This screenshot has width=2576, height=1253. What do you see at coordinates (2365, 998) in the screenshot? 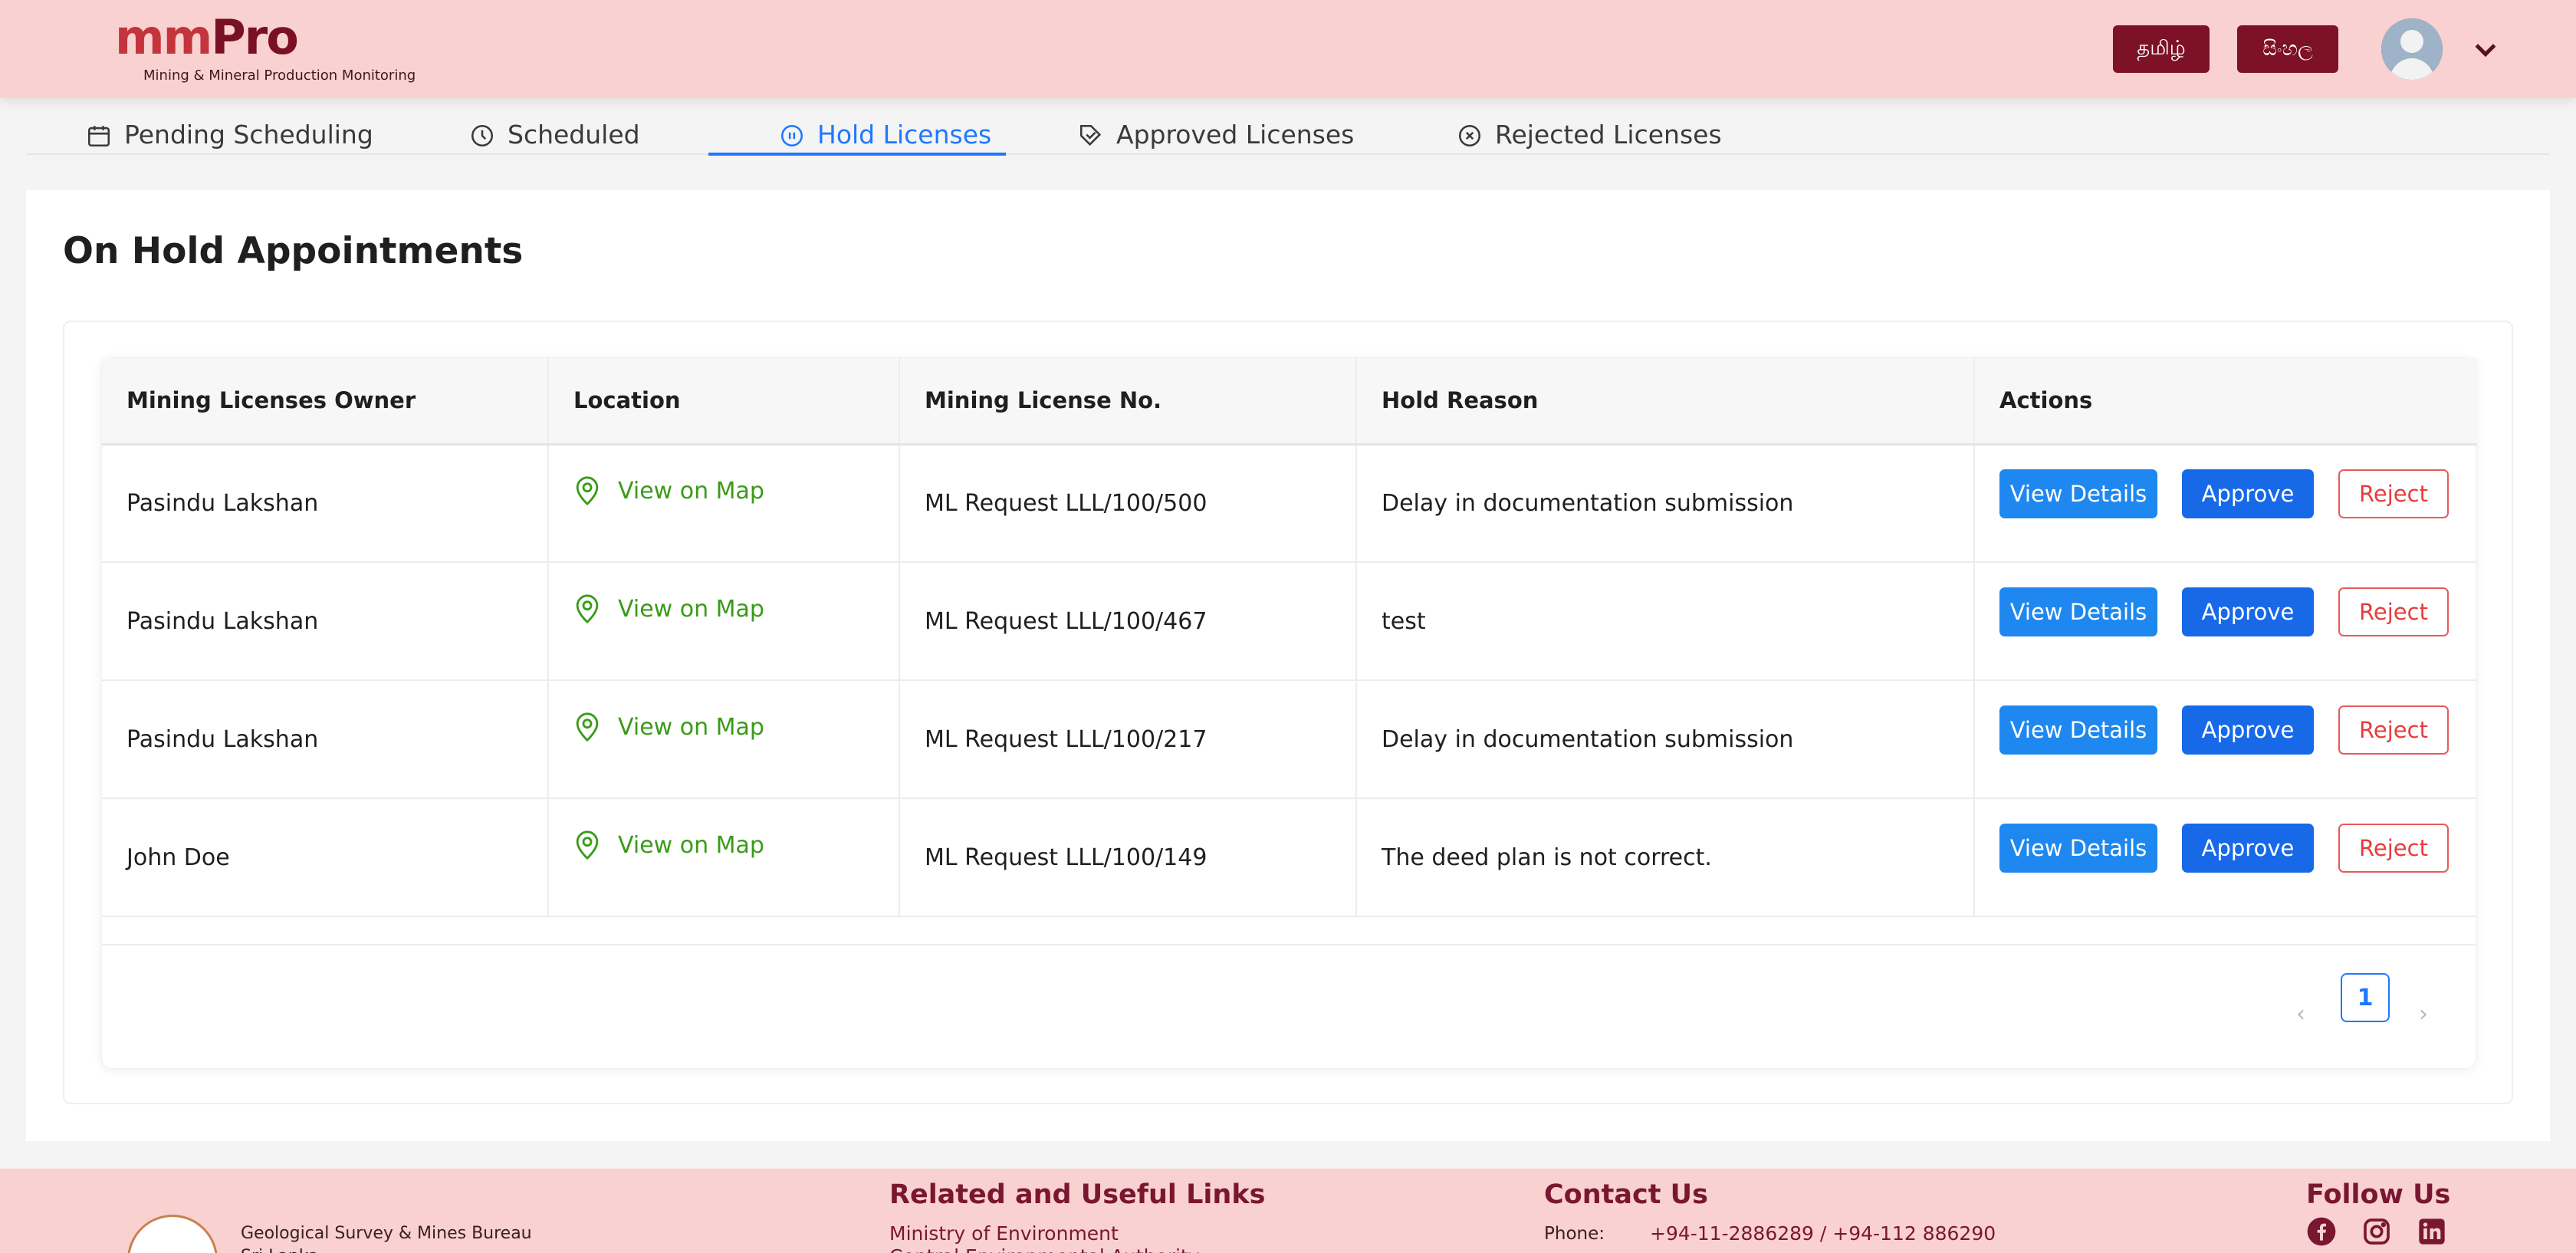
I see `current-page-button: 1` at bounding box center [2365, 998].